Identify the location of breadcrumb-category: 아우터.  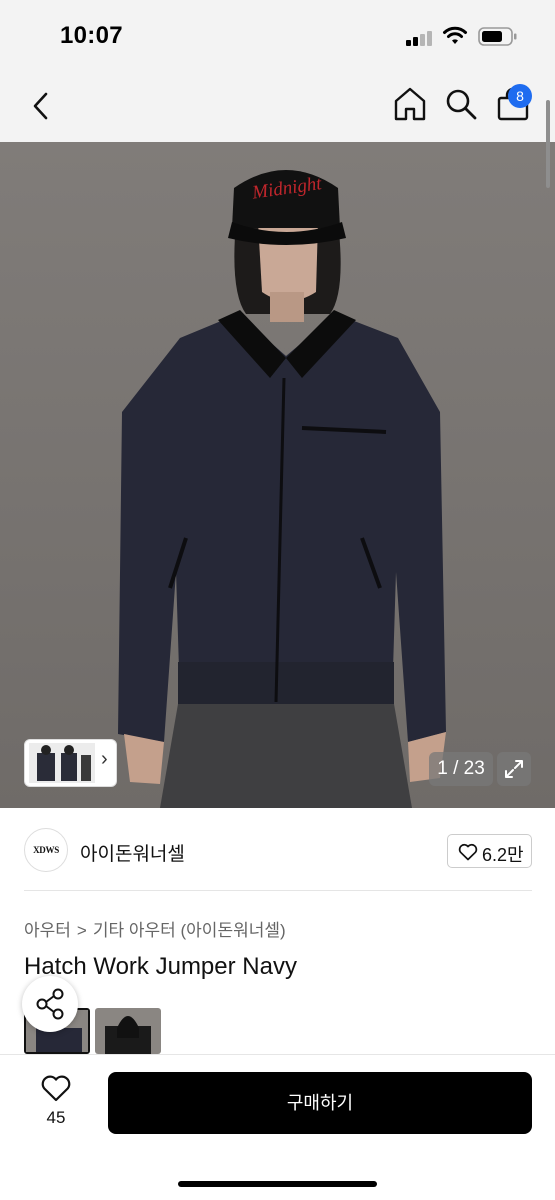
(47, 930).